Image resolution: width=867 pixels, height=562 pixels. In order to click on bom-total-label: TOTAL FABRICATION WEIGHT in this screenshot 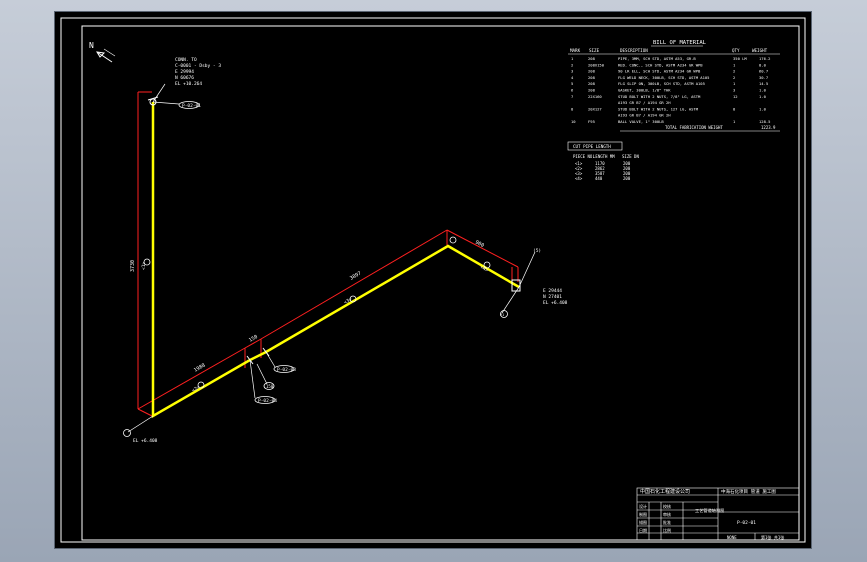, I will do `click(694, 127)`.